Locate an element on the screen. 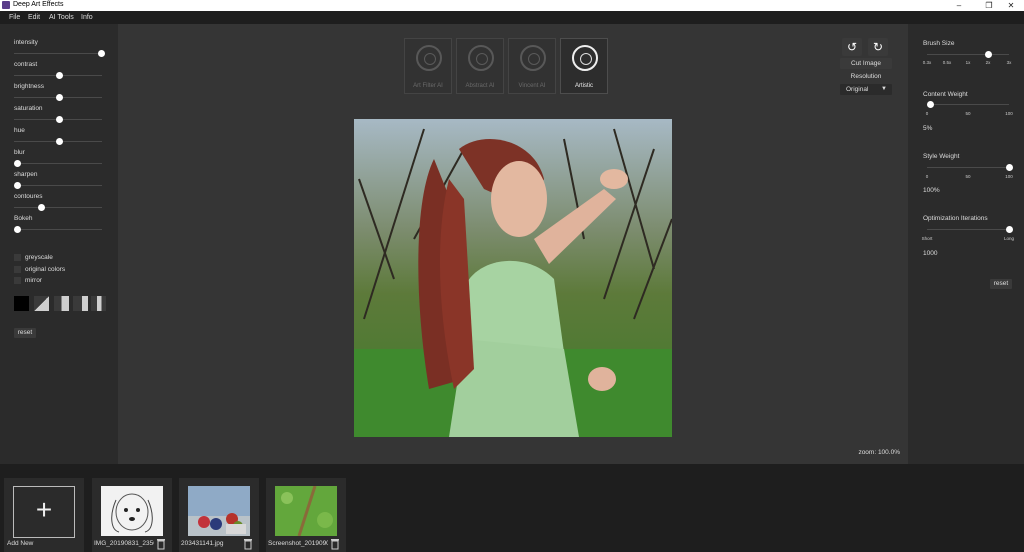 The image size is (1024, 552). mask-center-button is located at coordinates (98, 303).